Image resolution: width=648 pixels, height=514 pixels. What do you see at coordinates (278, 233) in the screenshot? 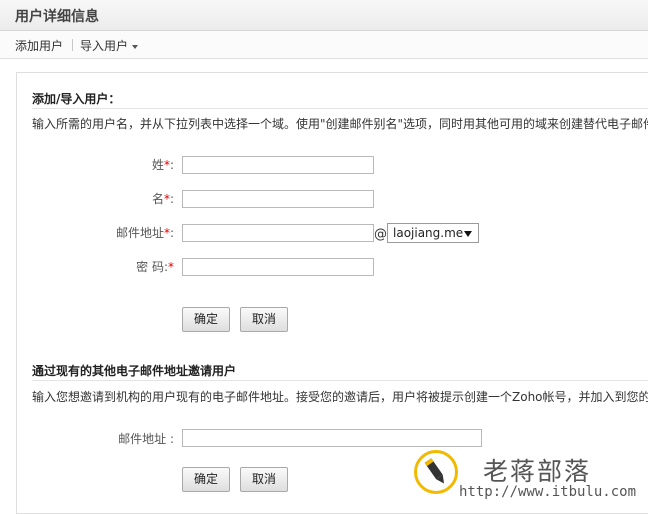
I see `email-input` at bounding box center [278, 233].